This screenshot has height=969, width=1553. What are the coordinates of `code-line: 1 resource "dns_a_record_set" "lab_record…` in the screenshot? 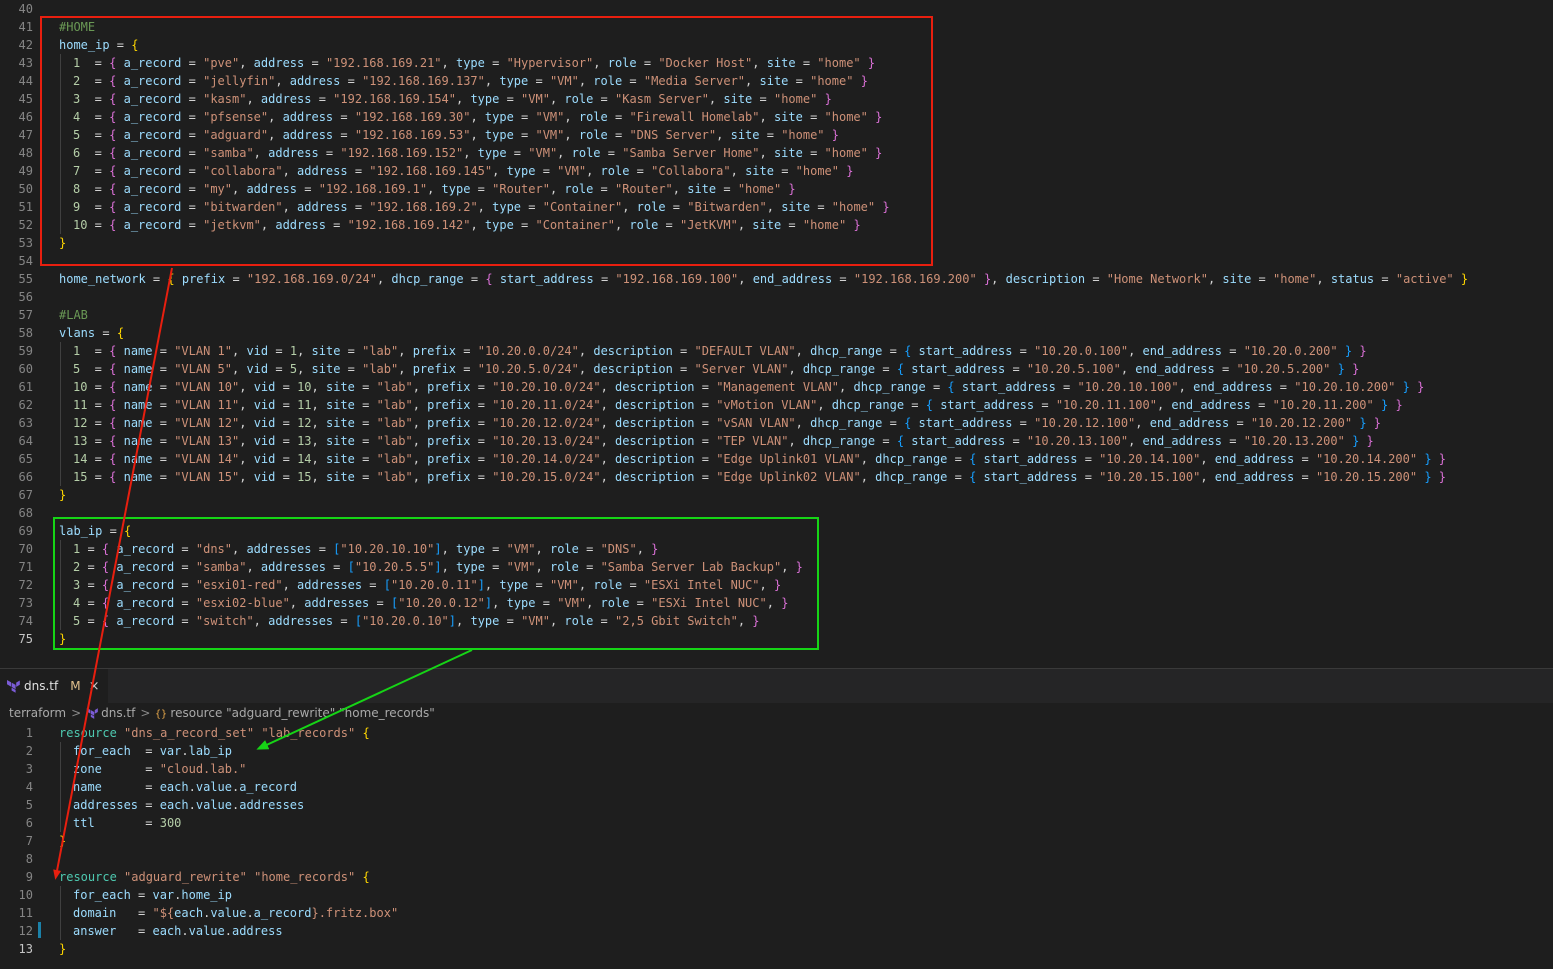 It's located at (776, 733).